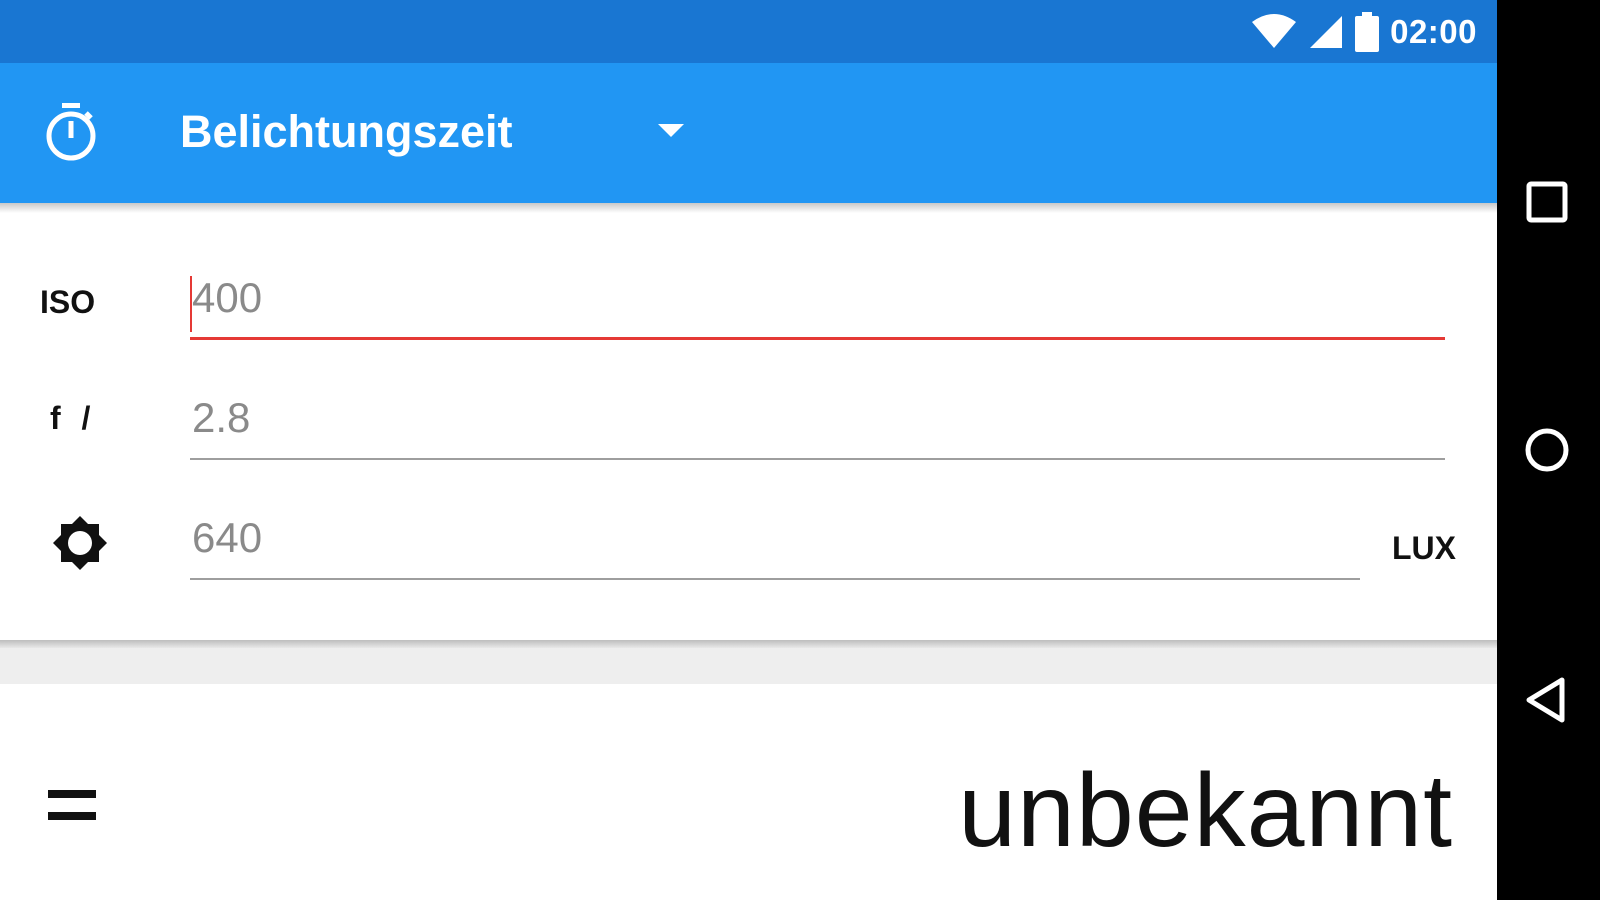 The width and height of the screenshot is (1600, 900). I want to click on brightness-icon, so click(80, 543).